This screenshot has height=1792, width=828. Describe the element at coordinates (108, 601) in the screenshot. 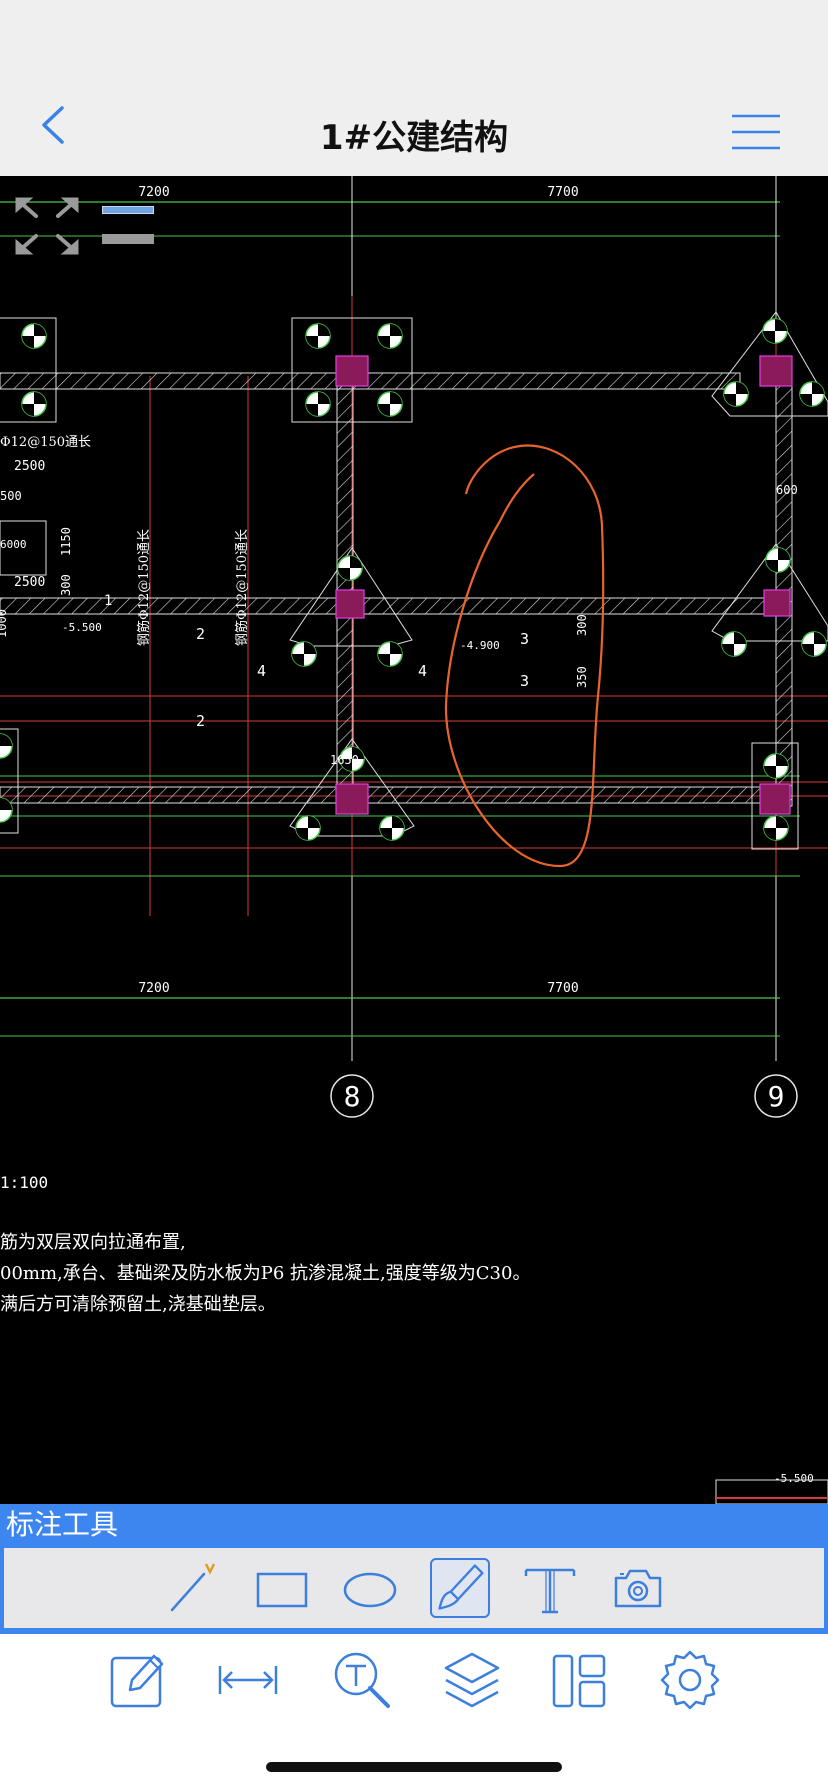

I see `section-1: 1` at that location.